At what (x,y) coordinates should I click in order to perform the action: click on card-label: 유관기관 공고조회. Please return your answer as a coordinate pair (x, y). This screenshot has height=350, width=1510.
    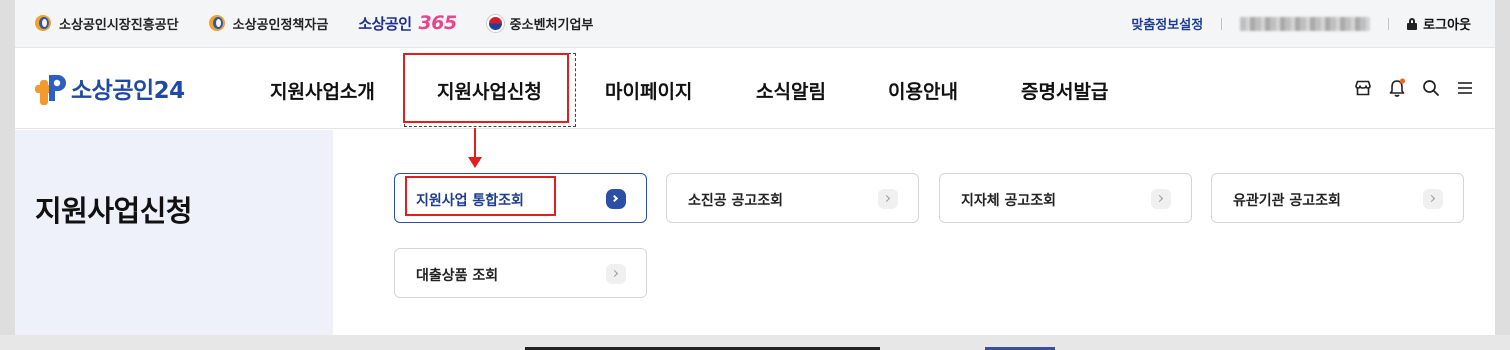
    Looking at the image, I should click on (1287, 201).